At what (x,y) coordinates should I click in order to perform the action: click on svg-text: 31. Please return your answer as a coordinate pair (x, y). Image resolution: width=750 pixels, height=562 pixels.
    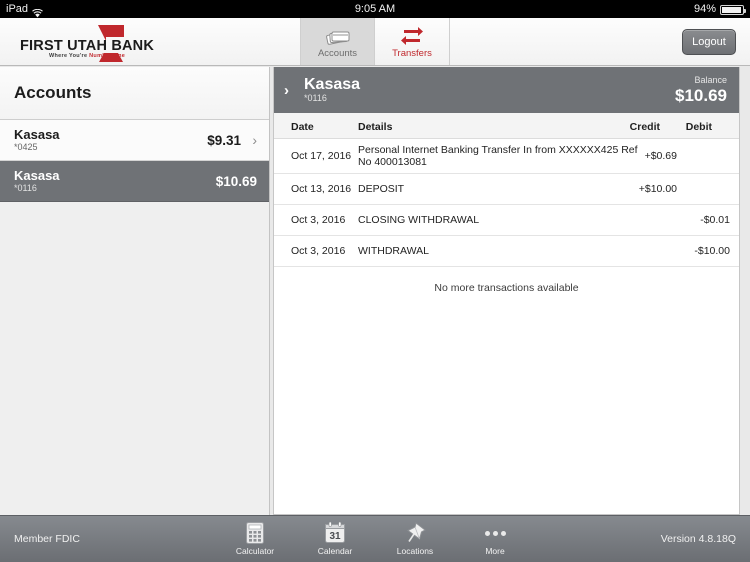
    Looking at the image, I should click on (335, 536).